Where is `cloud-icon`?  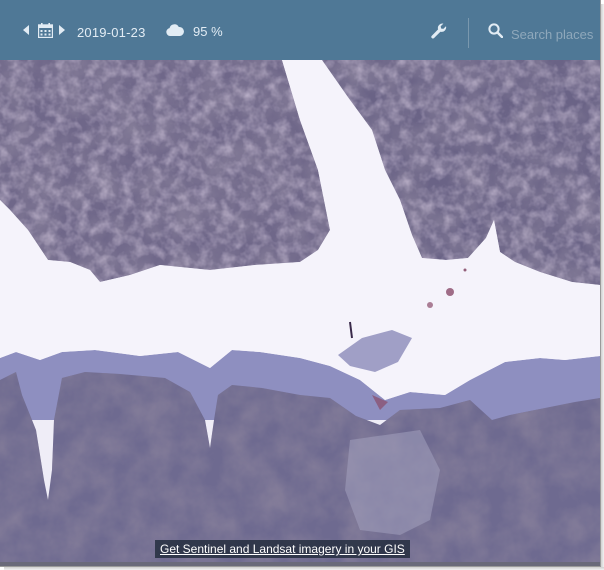
cloud-icon is located at coordinates (175, 30).